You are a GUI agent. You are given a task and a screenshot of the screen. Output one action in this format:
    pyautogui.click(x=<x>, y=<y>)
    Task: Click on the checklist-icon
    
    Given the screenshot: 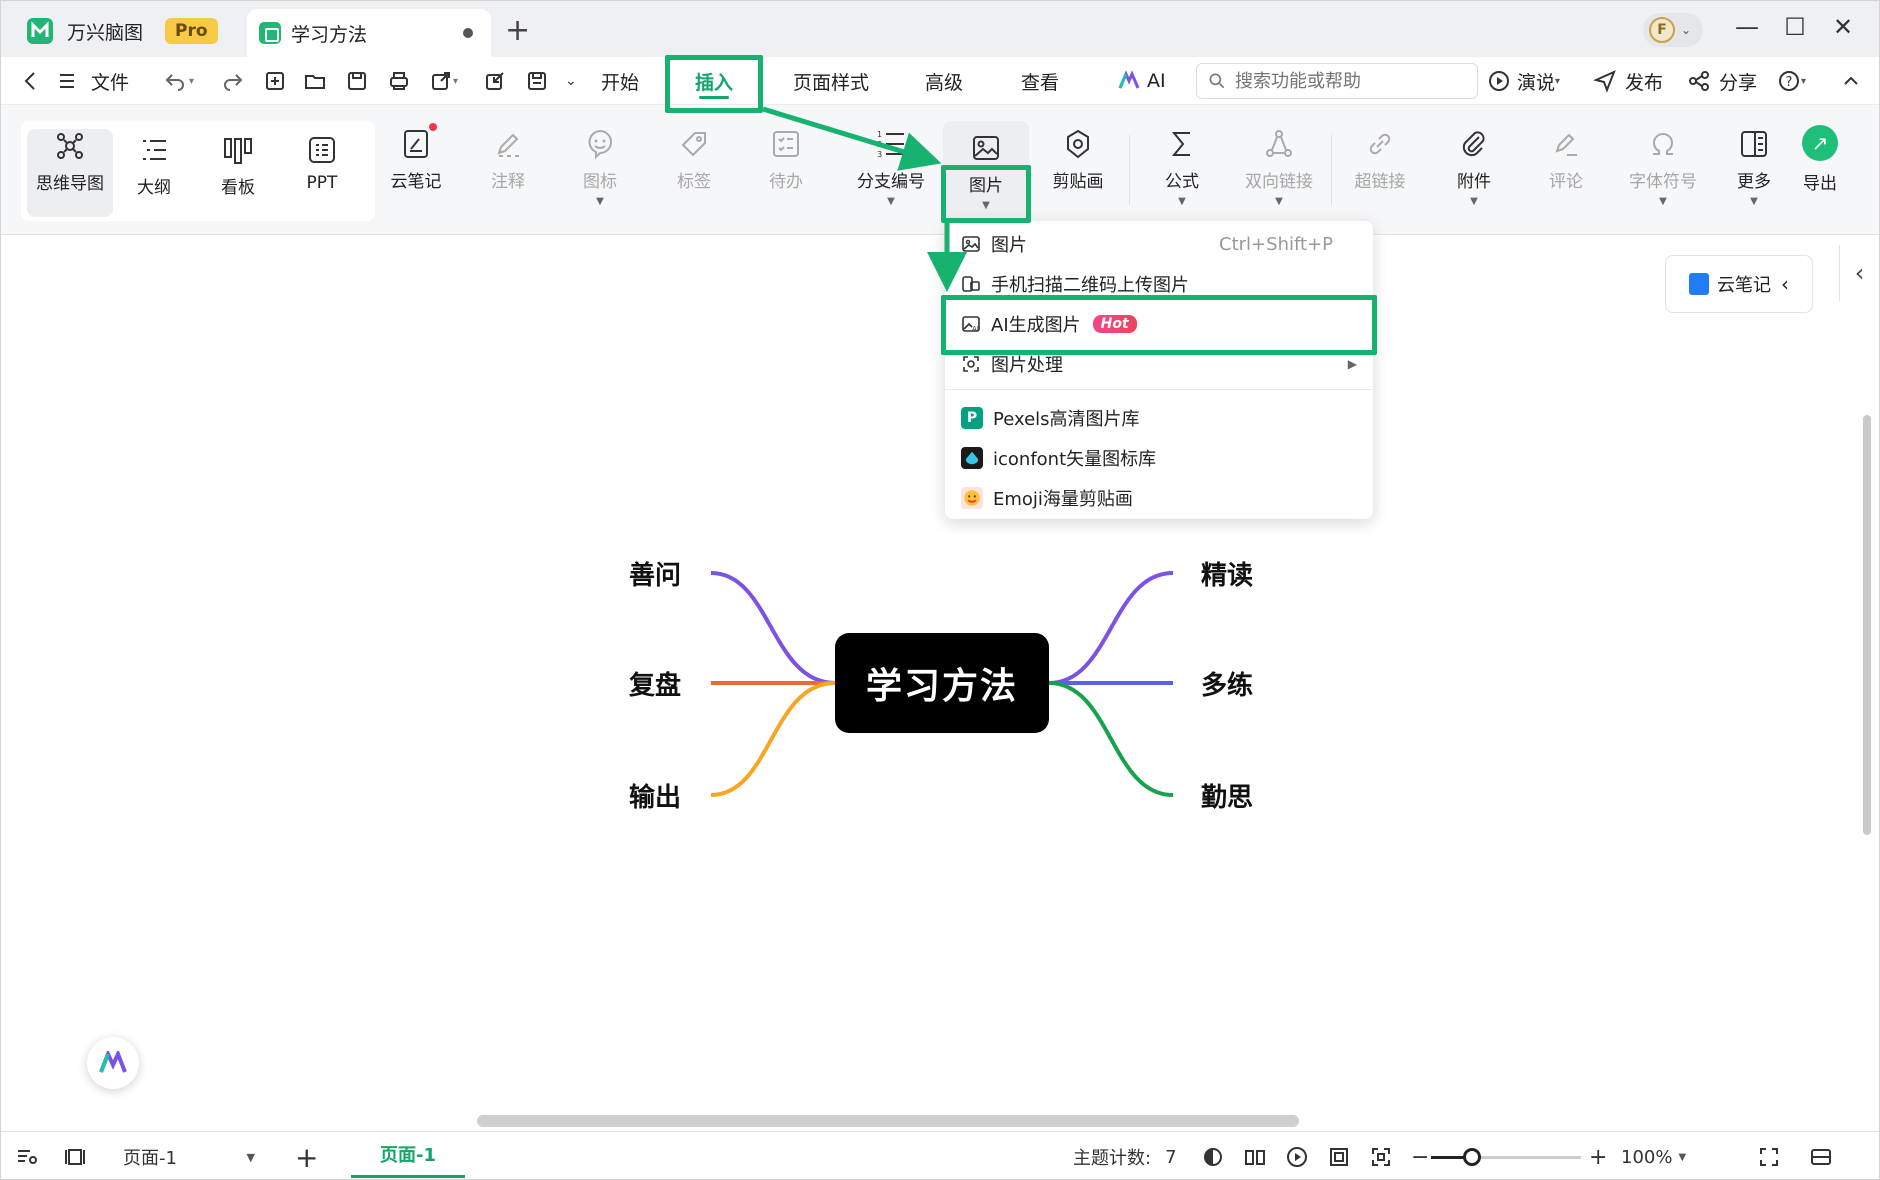 What is the action you would take?
    pyautogui.click(x=786, y=144)
    